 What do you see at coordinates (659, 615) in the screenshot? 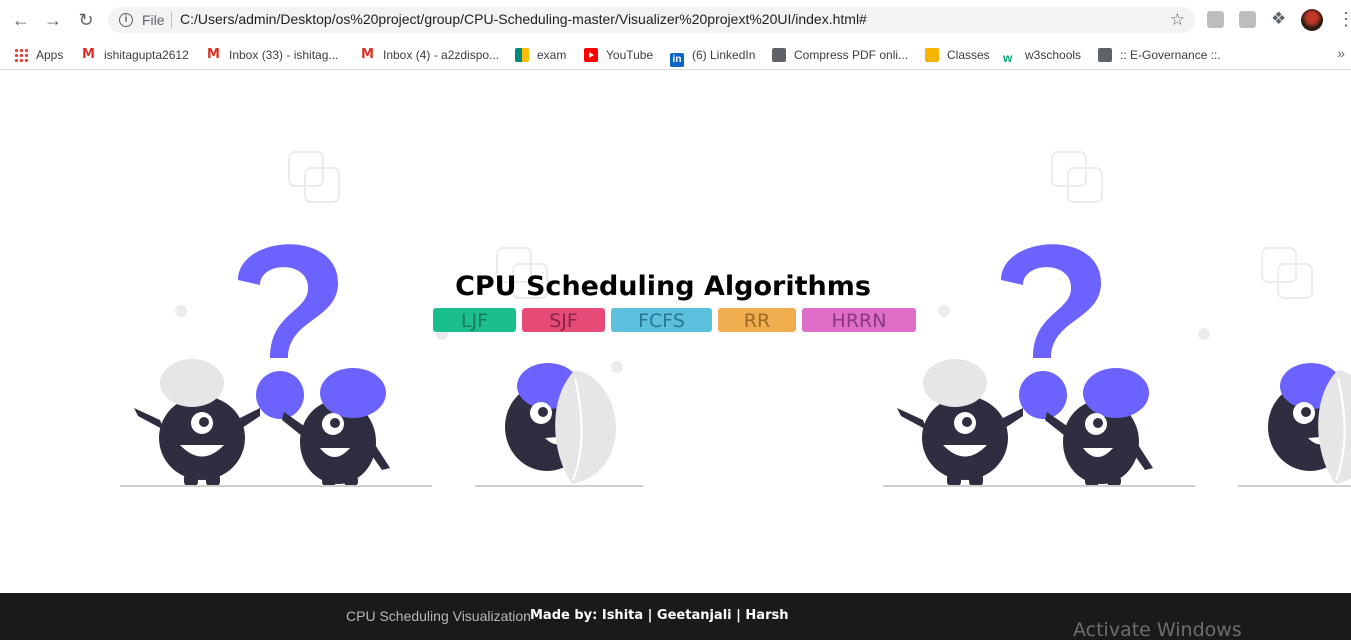
I see `footer-credit: Made by: Ishita | Geetanjali | Harsh` at bounding box center [659, 615].